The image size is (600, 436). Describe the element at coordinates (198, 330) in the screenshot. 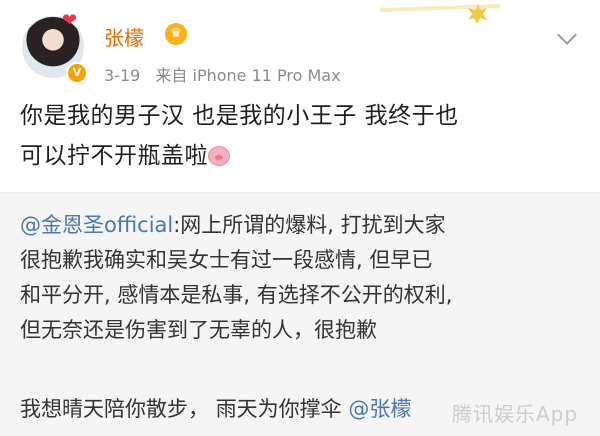

I see `repost-line-4: 但无奈还是伤害到了无辜的人，很抱歉` at that location.